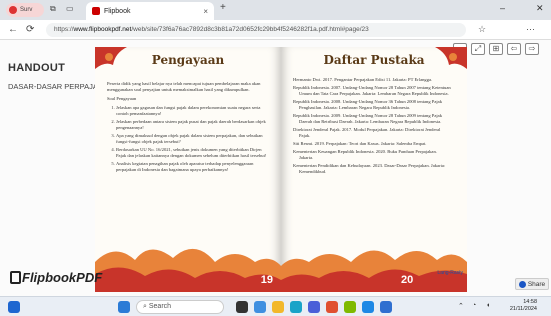 This screenshot has width=551, height=316. Describe the element at coordinates (332, 307) in the screenshot. I see `office-icon` at that location.